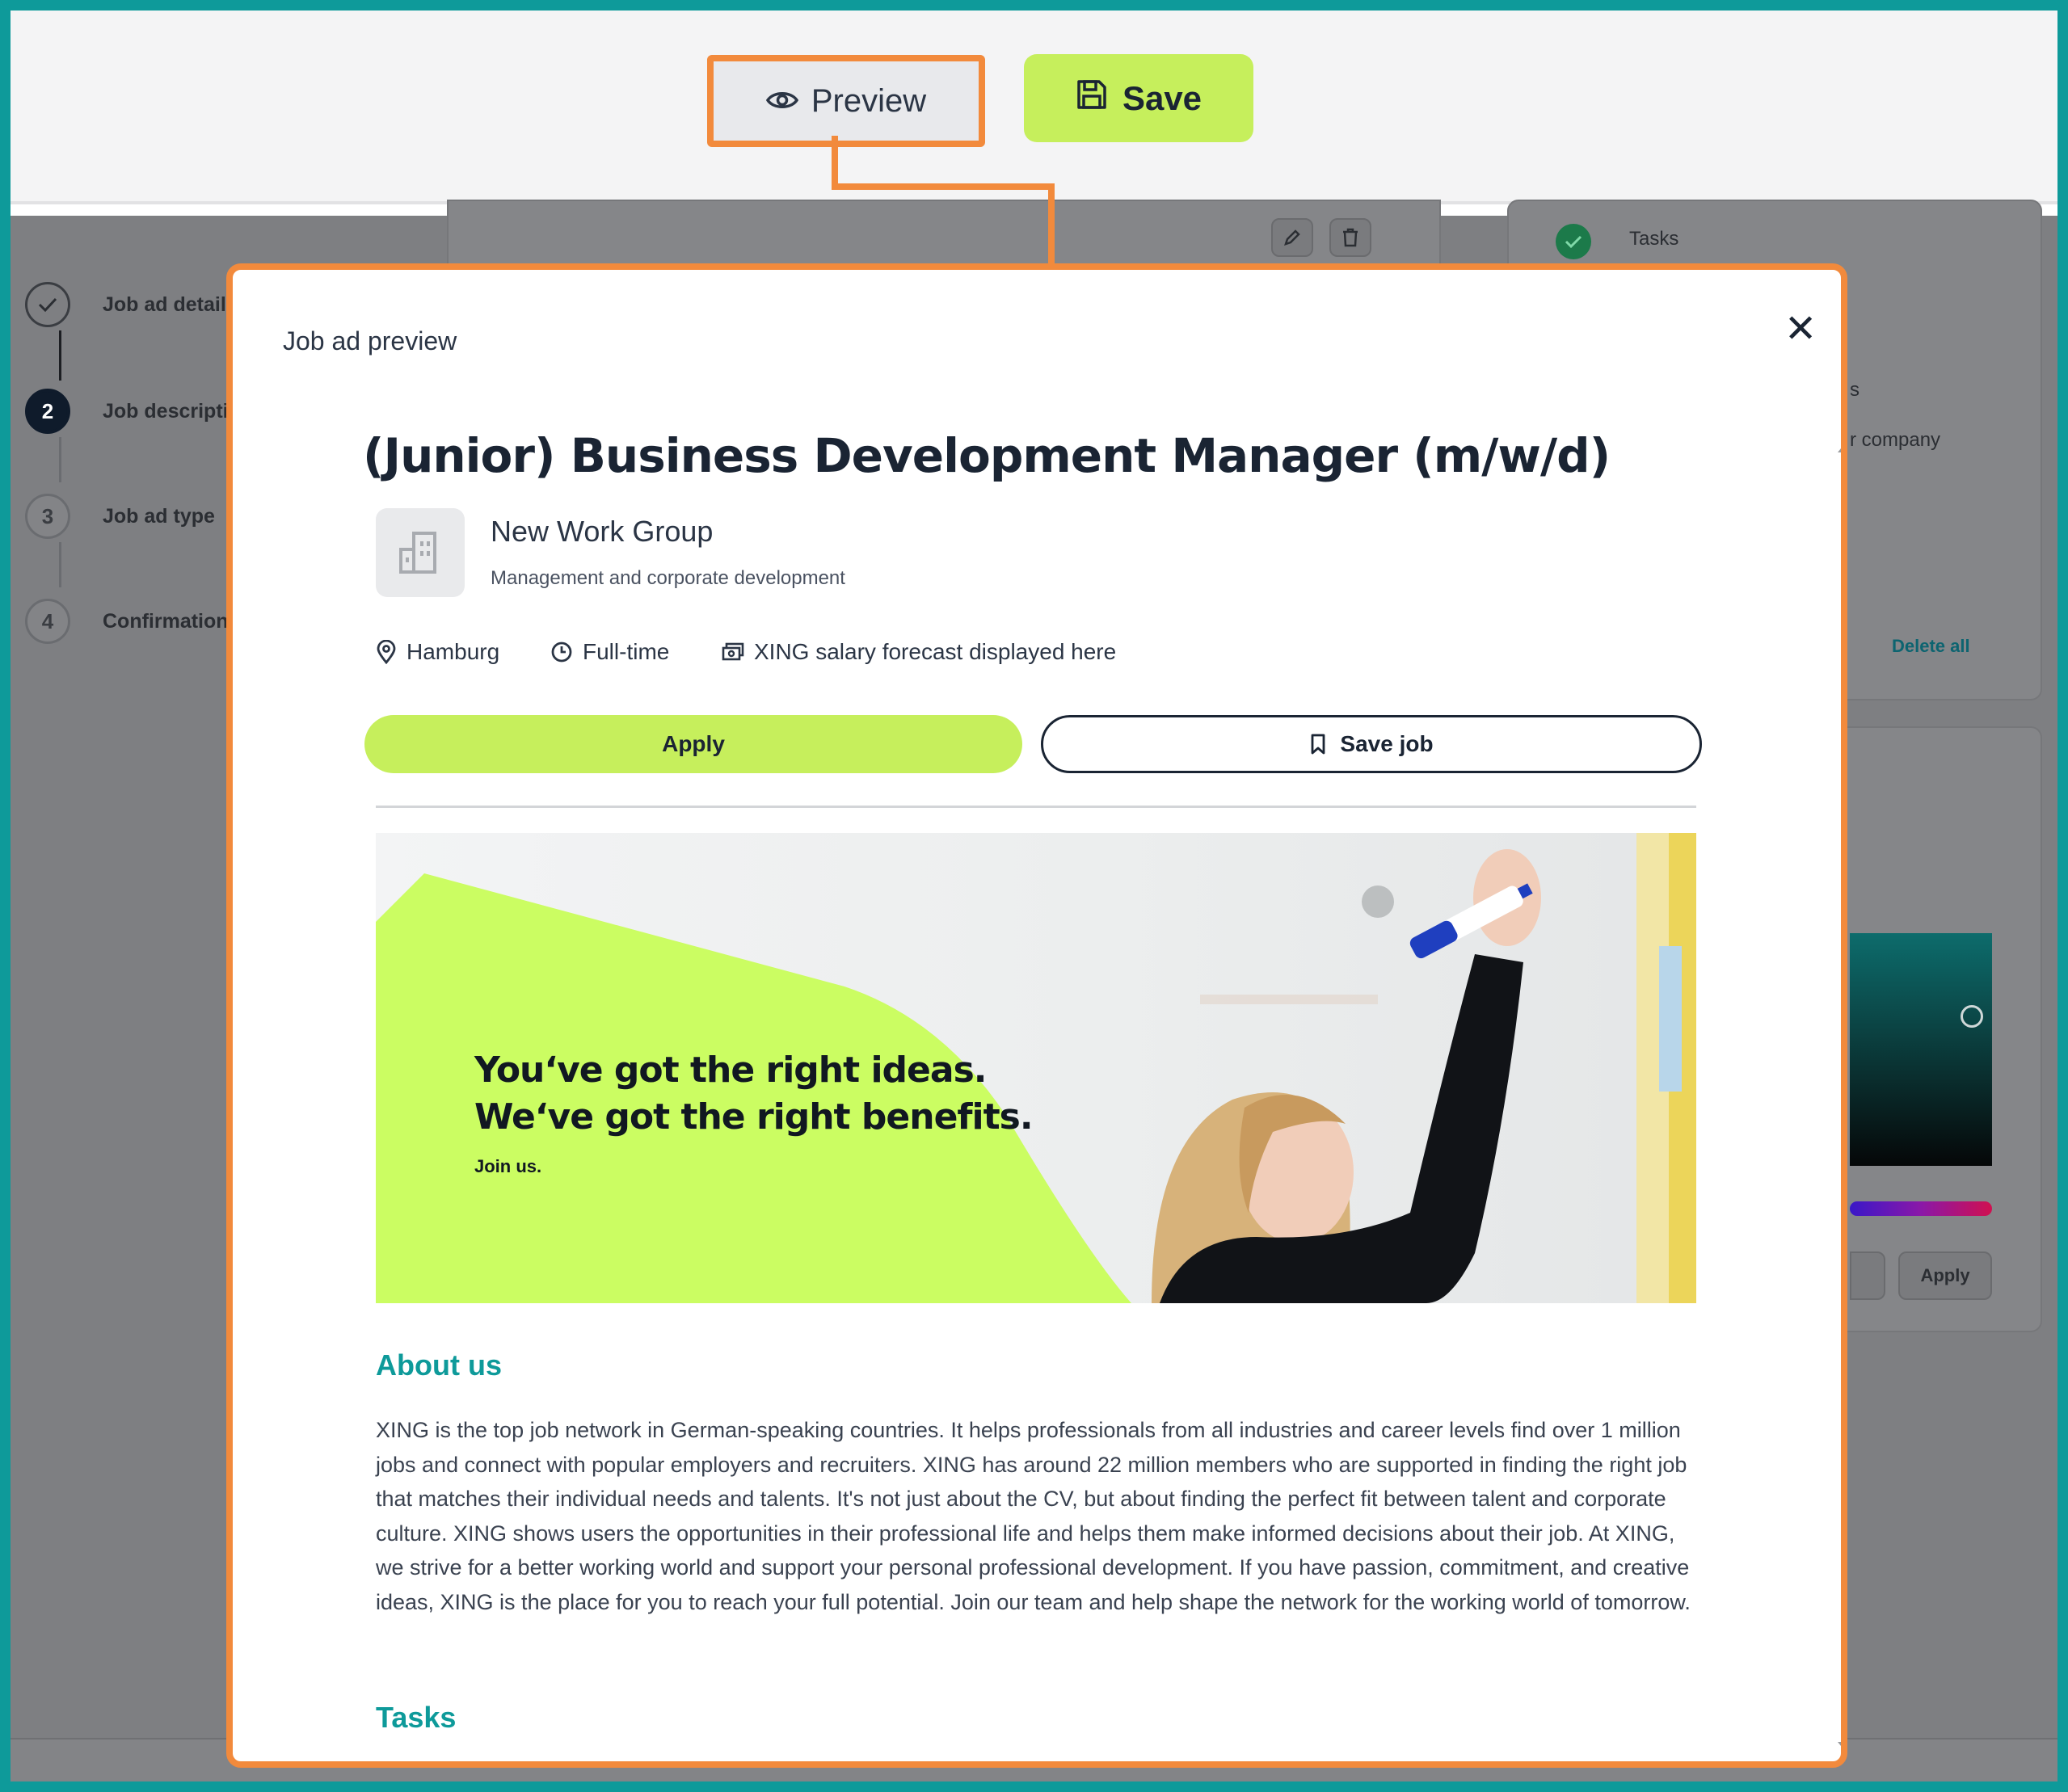 This screenshot has width=2068, height=1792. I want to click on color-gradient-area, so click(1921, 1049).